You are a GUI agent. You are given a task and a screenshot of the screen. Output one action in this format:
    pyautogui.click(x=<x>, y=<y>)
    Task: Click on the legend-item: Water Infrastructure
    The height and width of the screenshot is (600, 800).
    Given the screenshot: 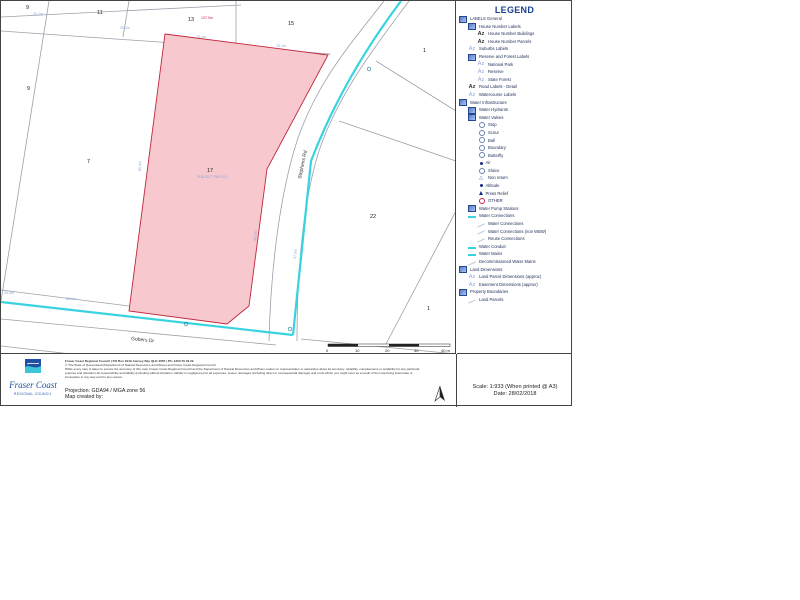 What is the action you would take?
    pyautogui.click(x=515, y=103)
    